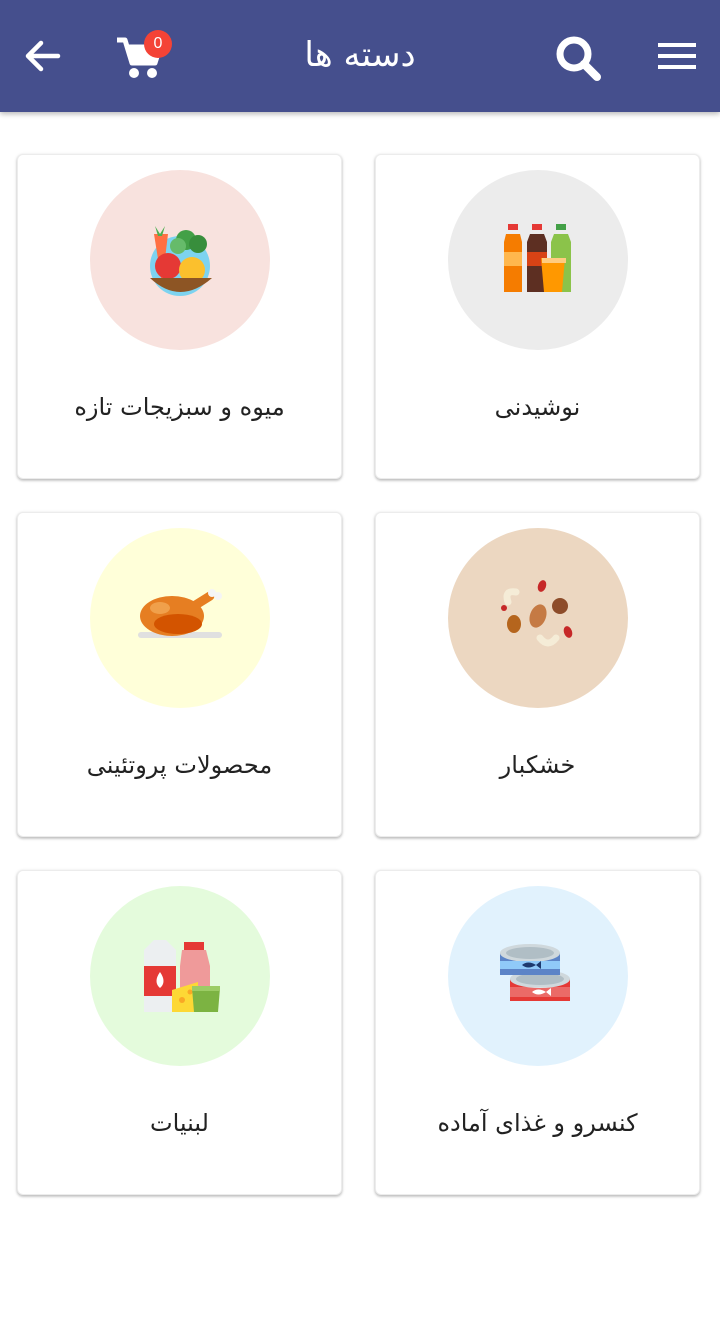 The height and width of the screenshot is (1336, 720). I want to click on search-icon, so click(578, 58).